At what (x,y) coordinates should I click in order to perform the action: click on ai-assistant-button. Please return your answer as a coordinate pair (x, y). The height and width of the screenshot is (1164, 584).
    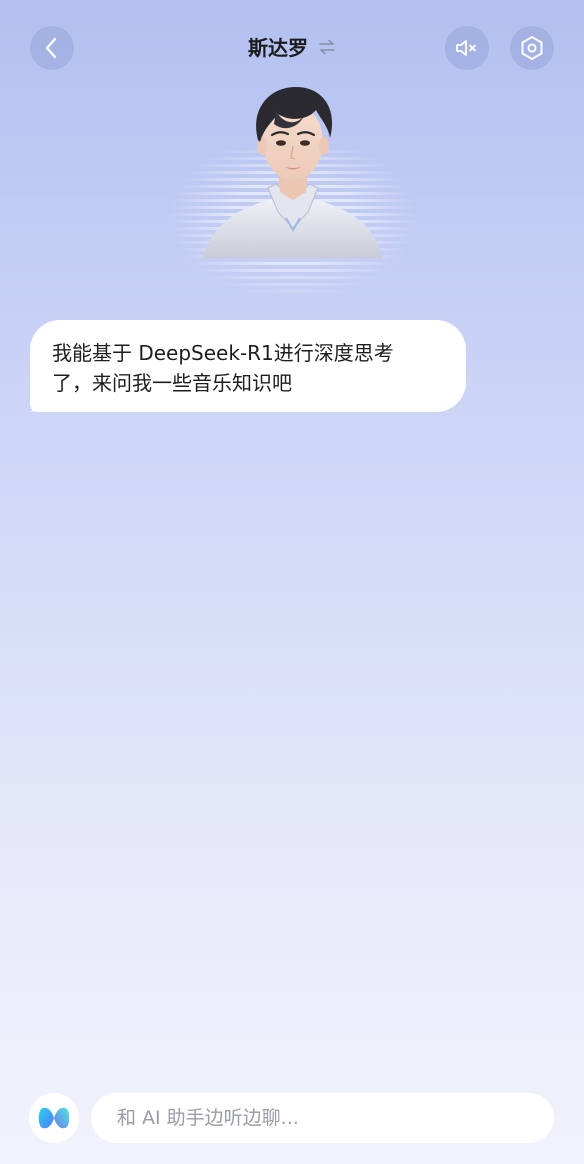
    Looking at the image, I should click on (54, 1118).